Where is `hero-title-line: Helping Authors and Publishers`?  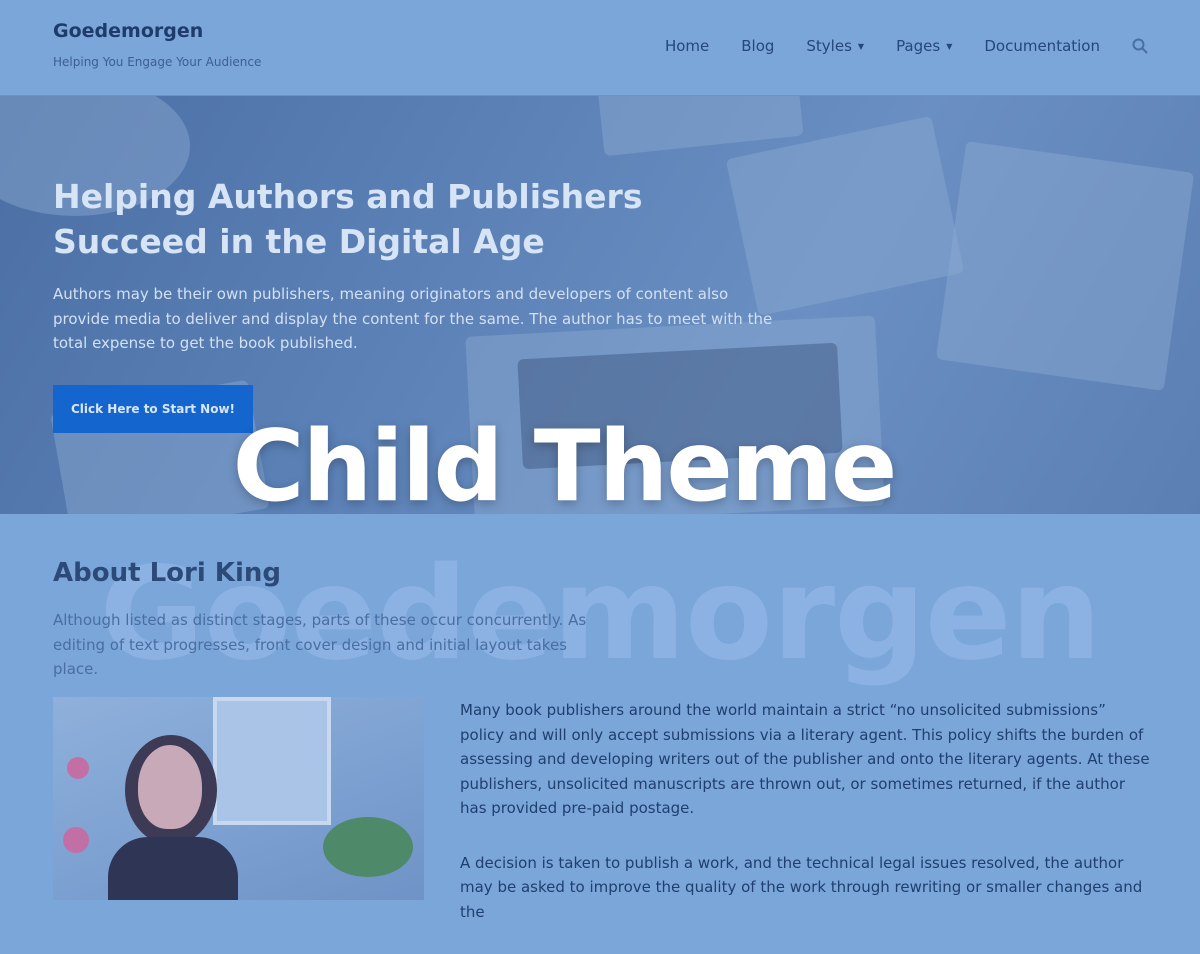 hero-title-line: Helping Authors and Publishers is located at coordinates (348, 196).